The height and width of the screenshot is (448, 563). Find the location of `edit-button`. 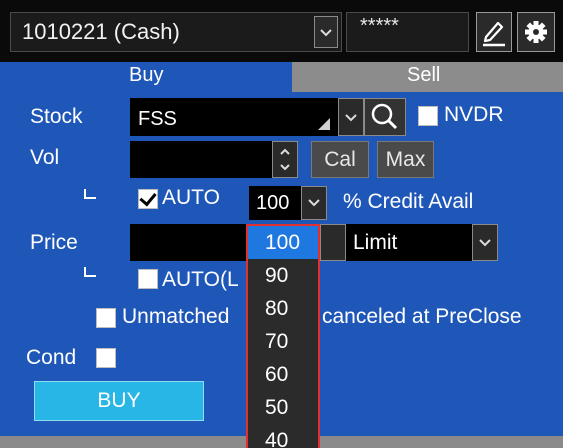

edit-button is located at coordinates (494, 32).